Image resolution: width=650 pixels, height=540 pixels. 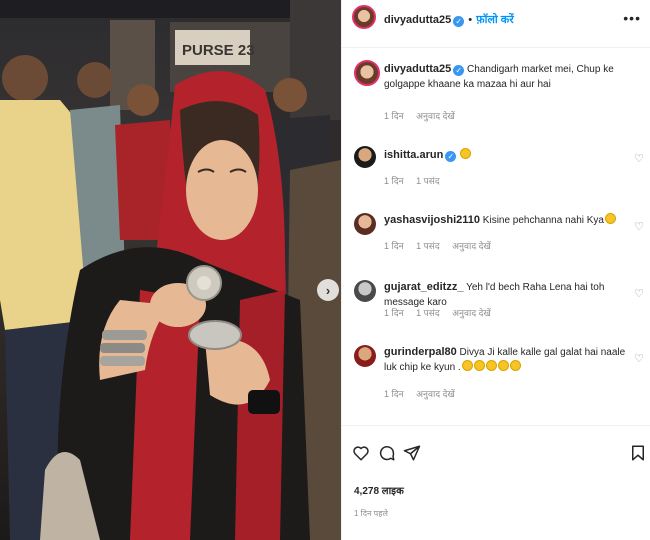 I want to click on next-media-button: ›, so click(x=328, y=290).